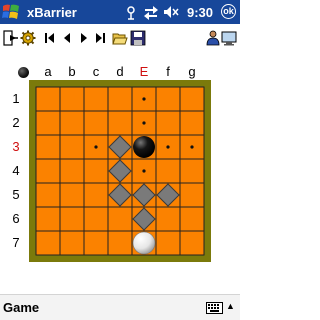 This screenshot has height=320, width=320. What do you see at coordinates (144, 147) in the screenshot?
I see `black-stone` at bounding box center [144, 147].